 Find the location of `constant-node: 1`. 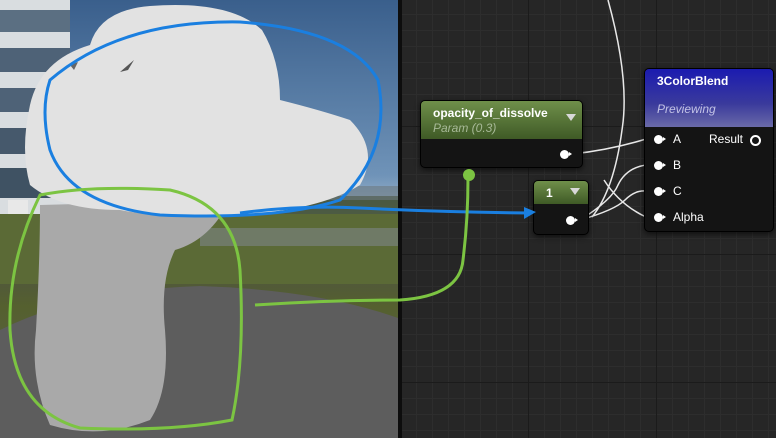

constant-node: 1 is located at coordinates (561, 207).